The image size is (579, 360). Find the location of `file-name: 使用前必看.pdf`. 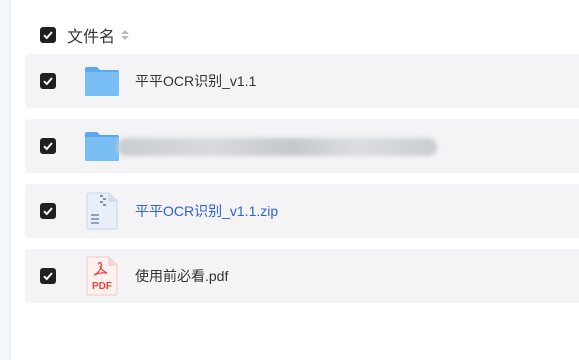

file-name: 使用前必看.pdf is located at coordinates (181, 276).